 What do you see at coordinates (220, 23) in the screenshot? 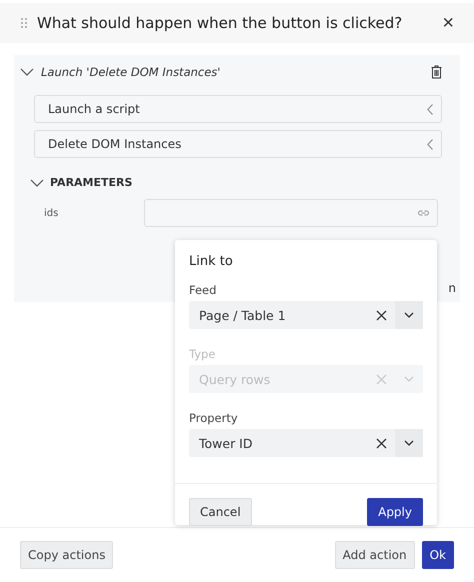
I see `dialog-title: What should happen when the button is clicked?` at bounding box center [220, 23].